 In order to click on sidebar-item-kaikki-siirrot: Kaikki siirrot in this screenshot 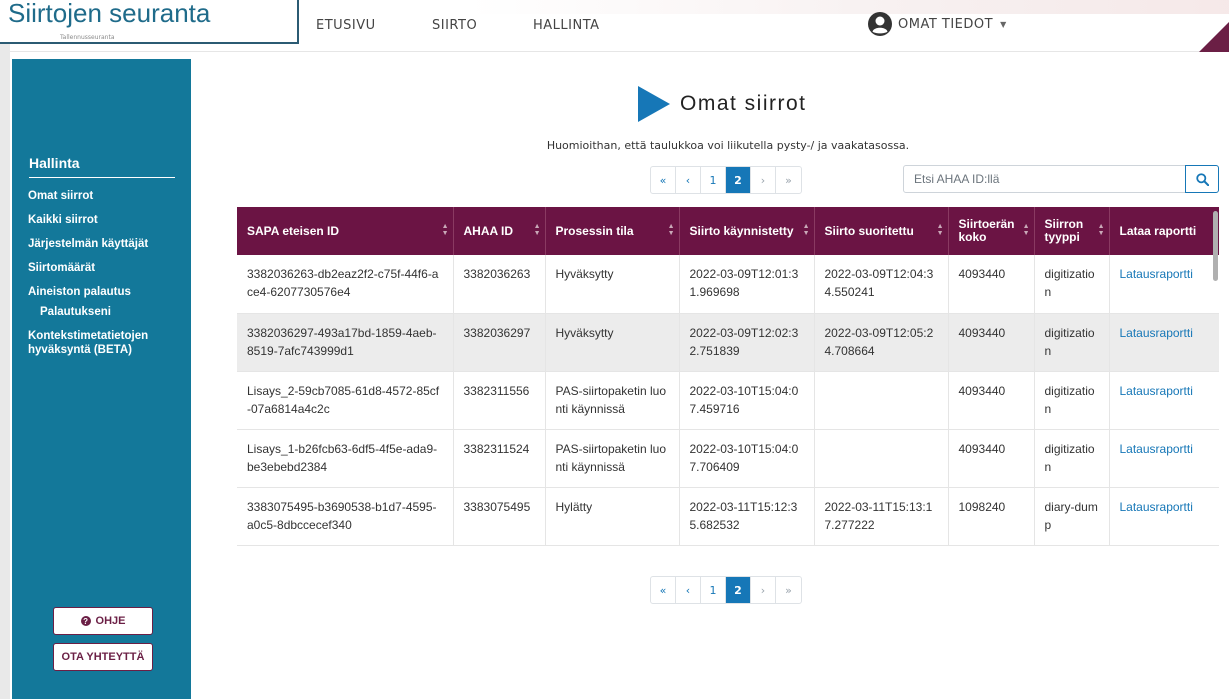, I will do `click(108, 220)`.